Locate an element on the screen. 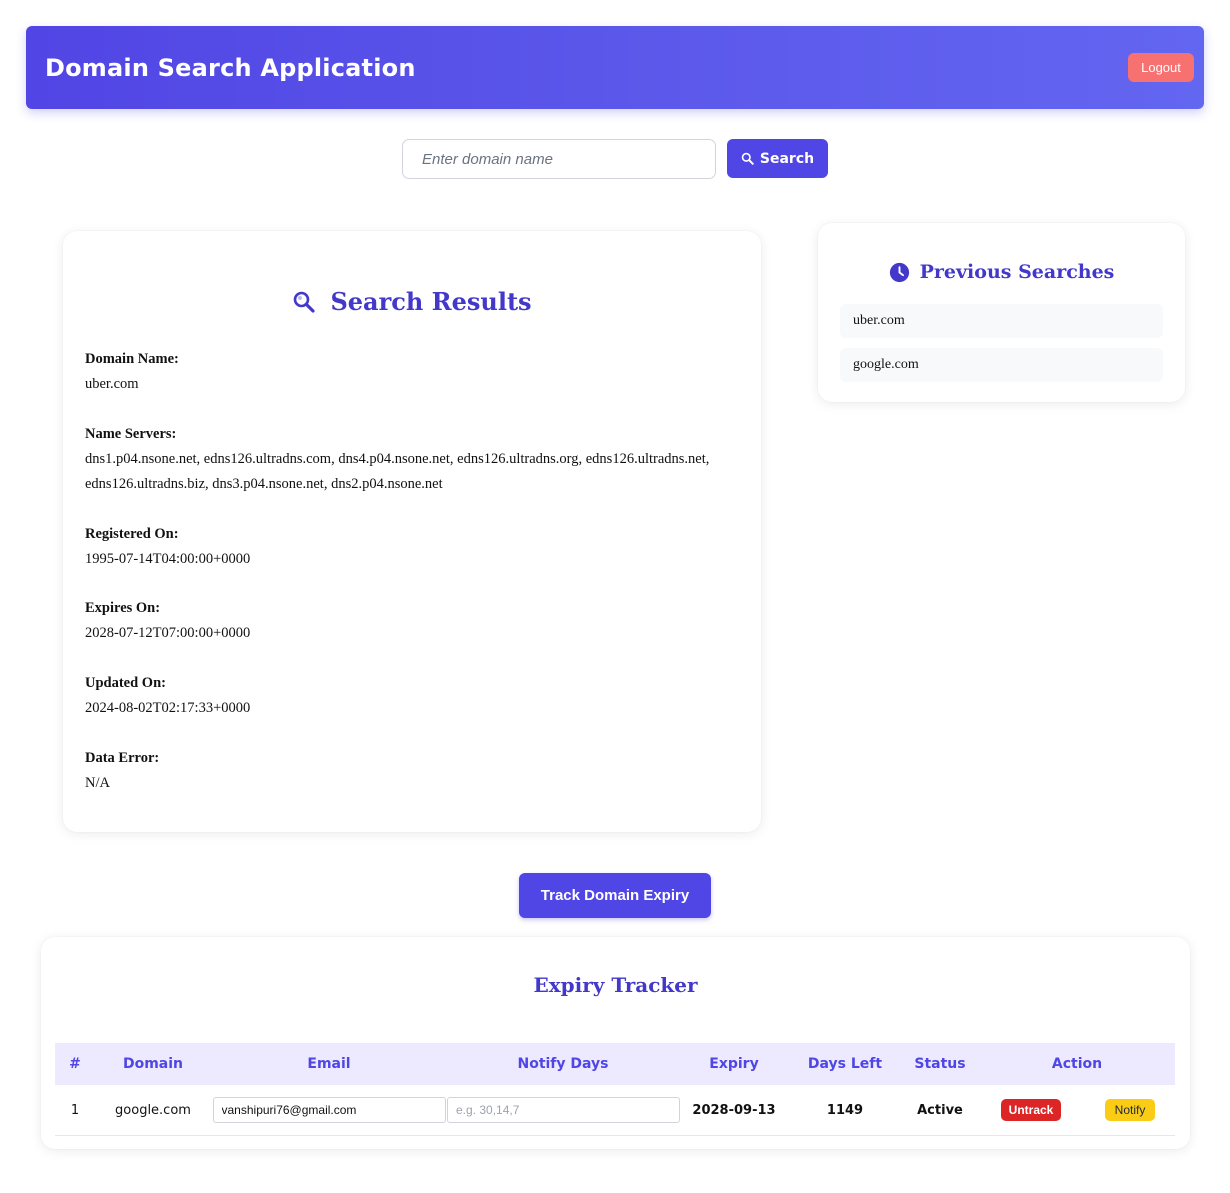  column-header-notify-days: Notify Days is located at coordinates (563, 1064).